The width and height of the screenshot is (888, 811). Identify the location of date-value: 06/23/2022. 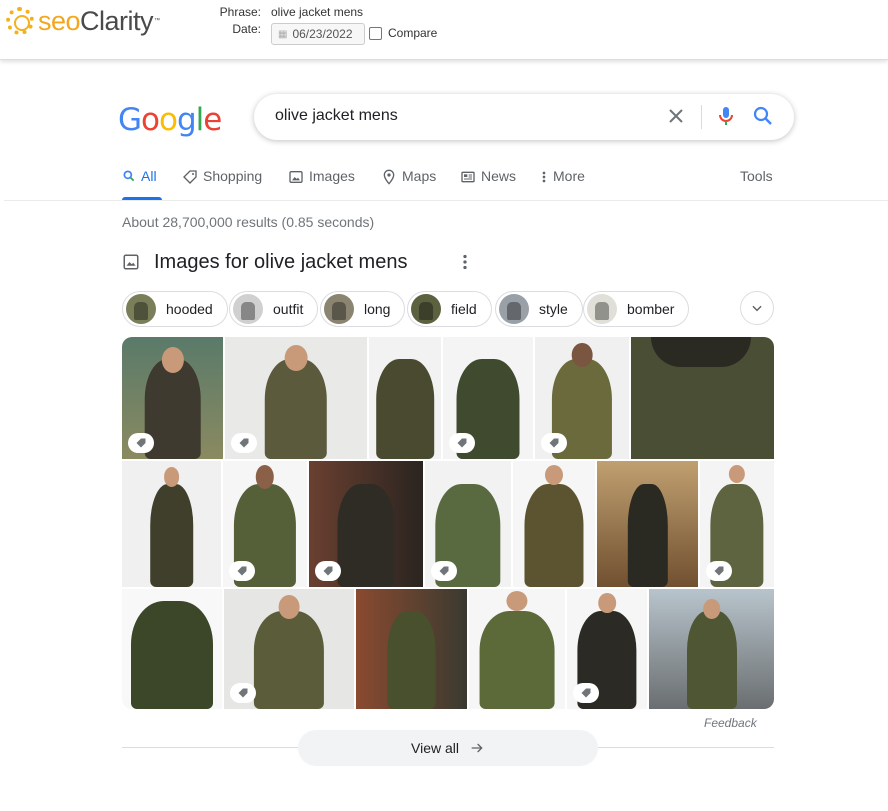
(322, 34).